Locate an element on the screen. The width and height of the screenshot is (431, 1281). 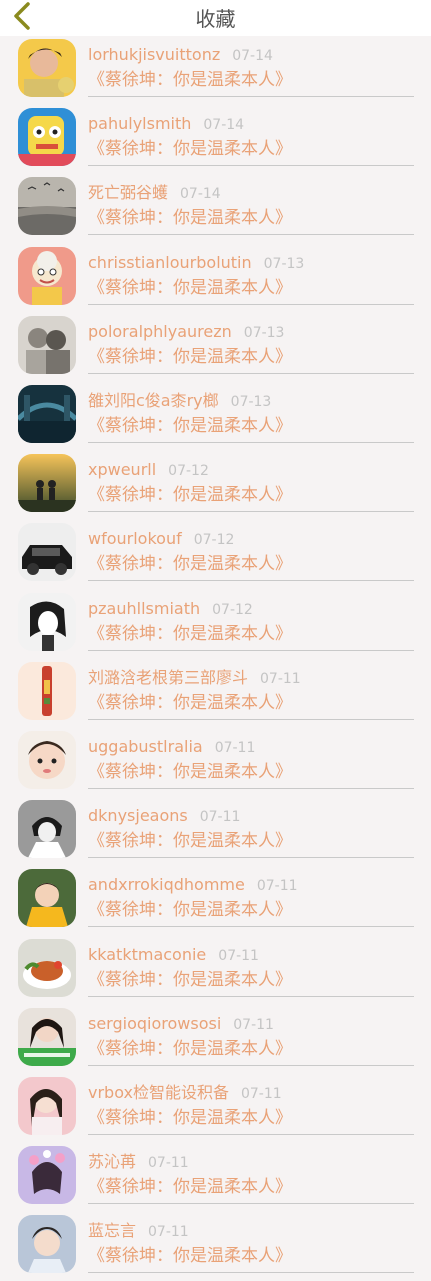
list-item: vrbox检智能设积备 07-11 《蔡徐坤：你是温柔本人》 is located at coordinates (215, 1108).